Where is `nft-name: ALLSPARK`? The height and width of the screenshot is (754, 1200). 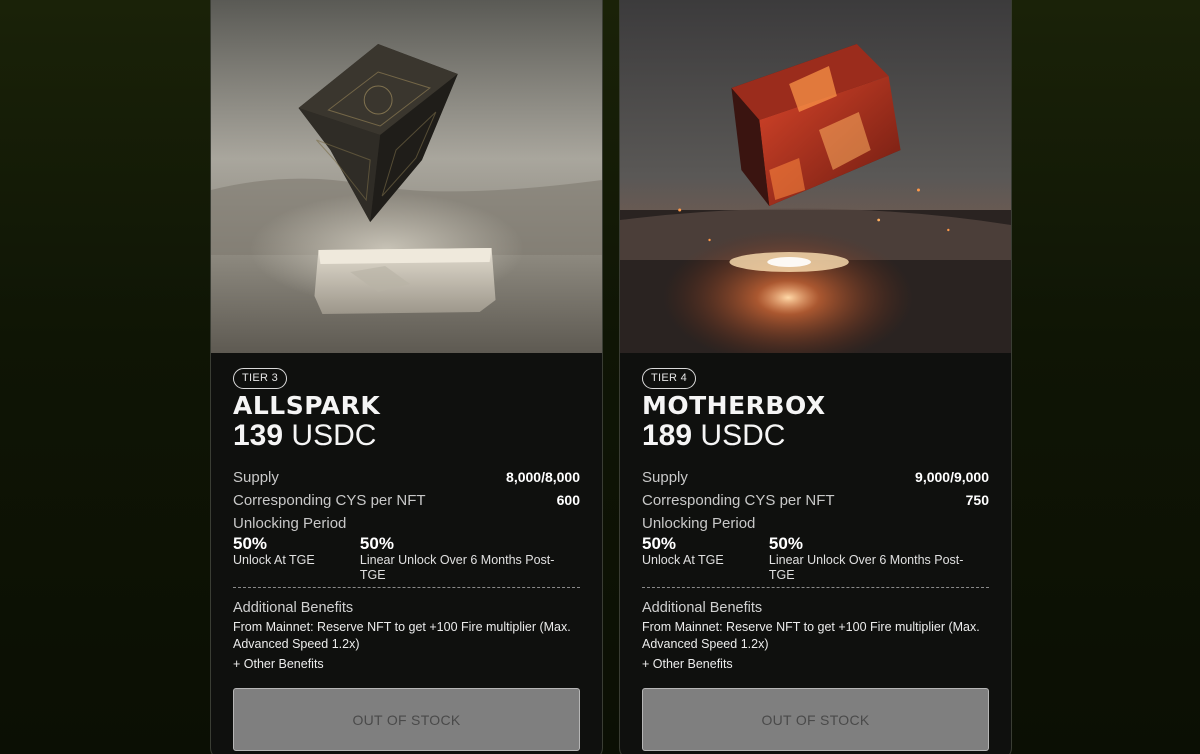
nft-name: ALLSPARK is located at coordinates (307, 405).